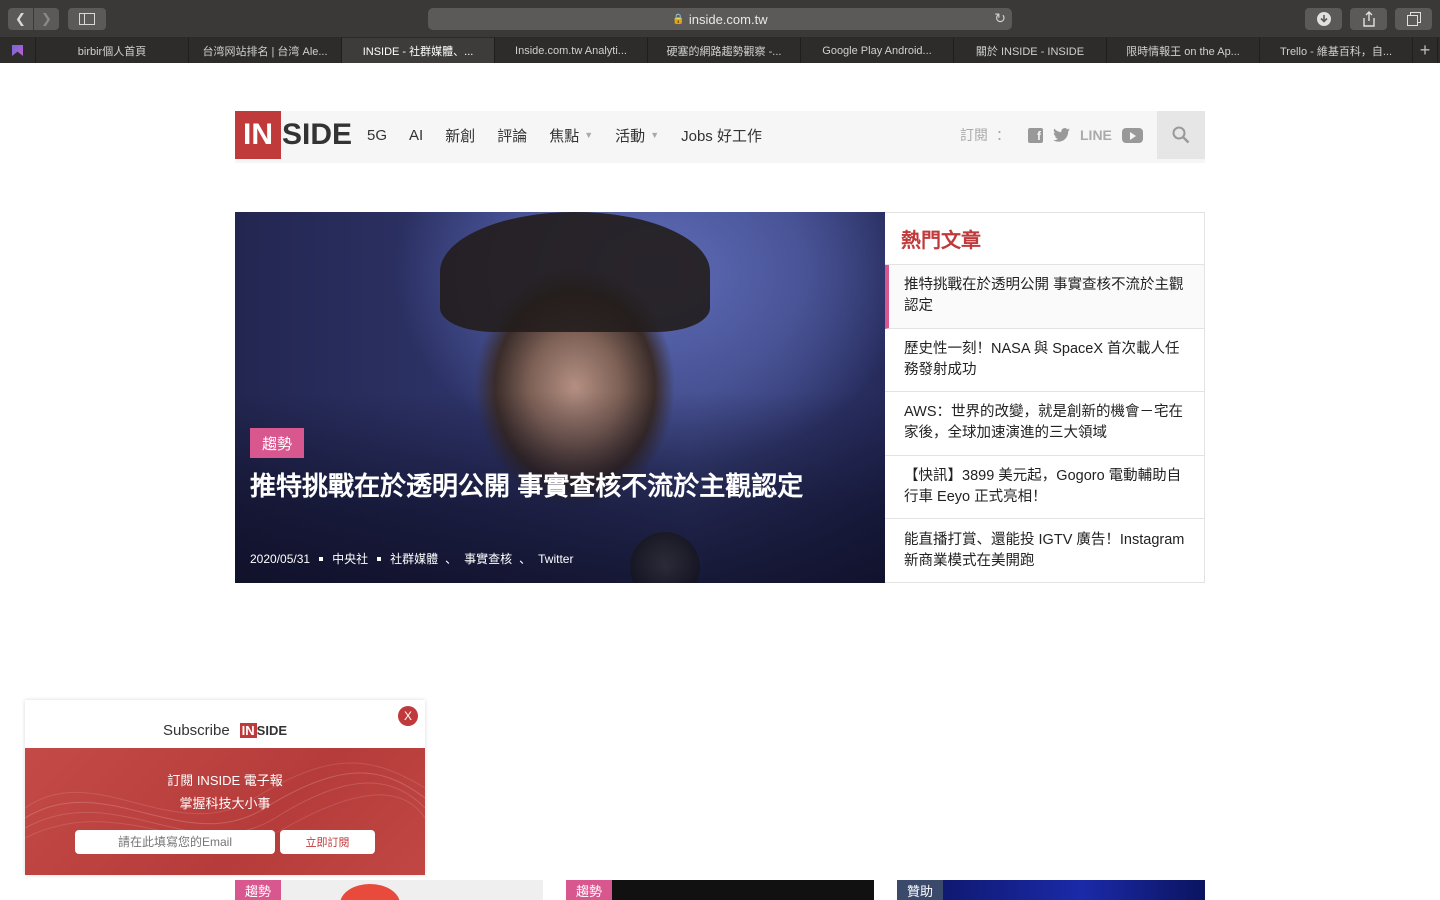 The image size is (1440, 900). I want to click on popular-item: 能直播打賞、還能投 IGTV 廣告！Instagram 新商業模式在美開跑, so click(1044, 551).